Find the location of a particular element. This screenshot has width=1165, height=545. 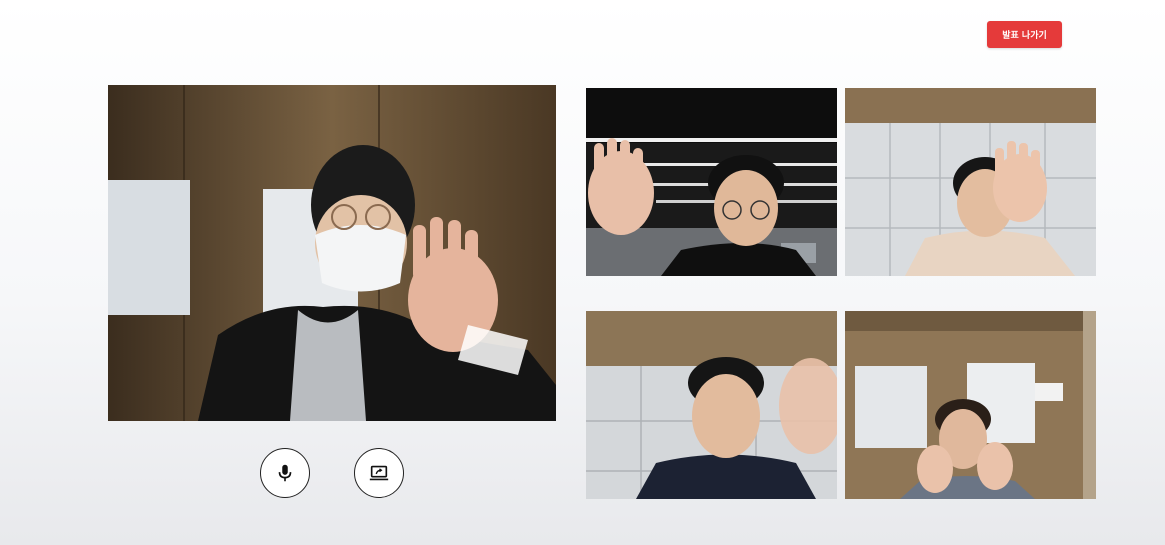

microphone-icon is located at coordinates (285, 473).